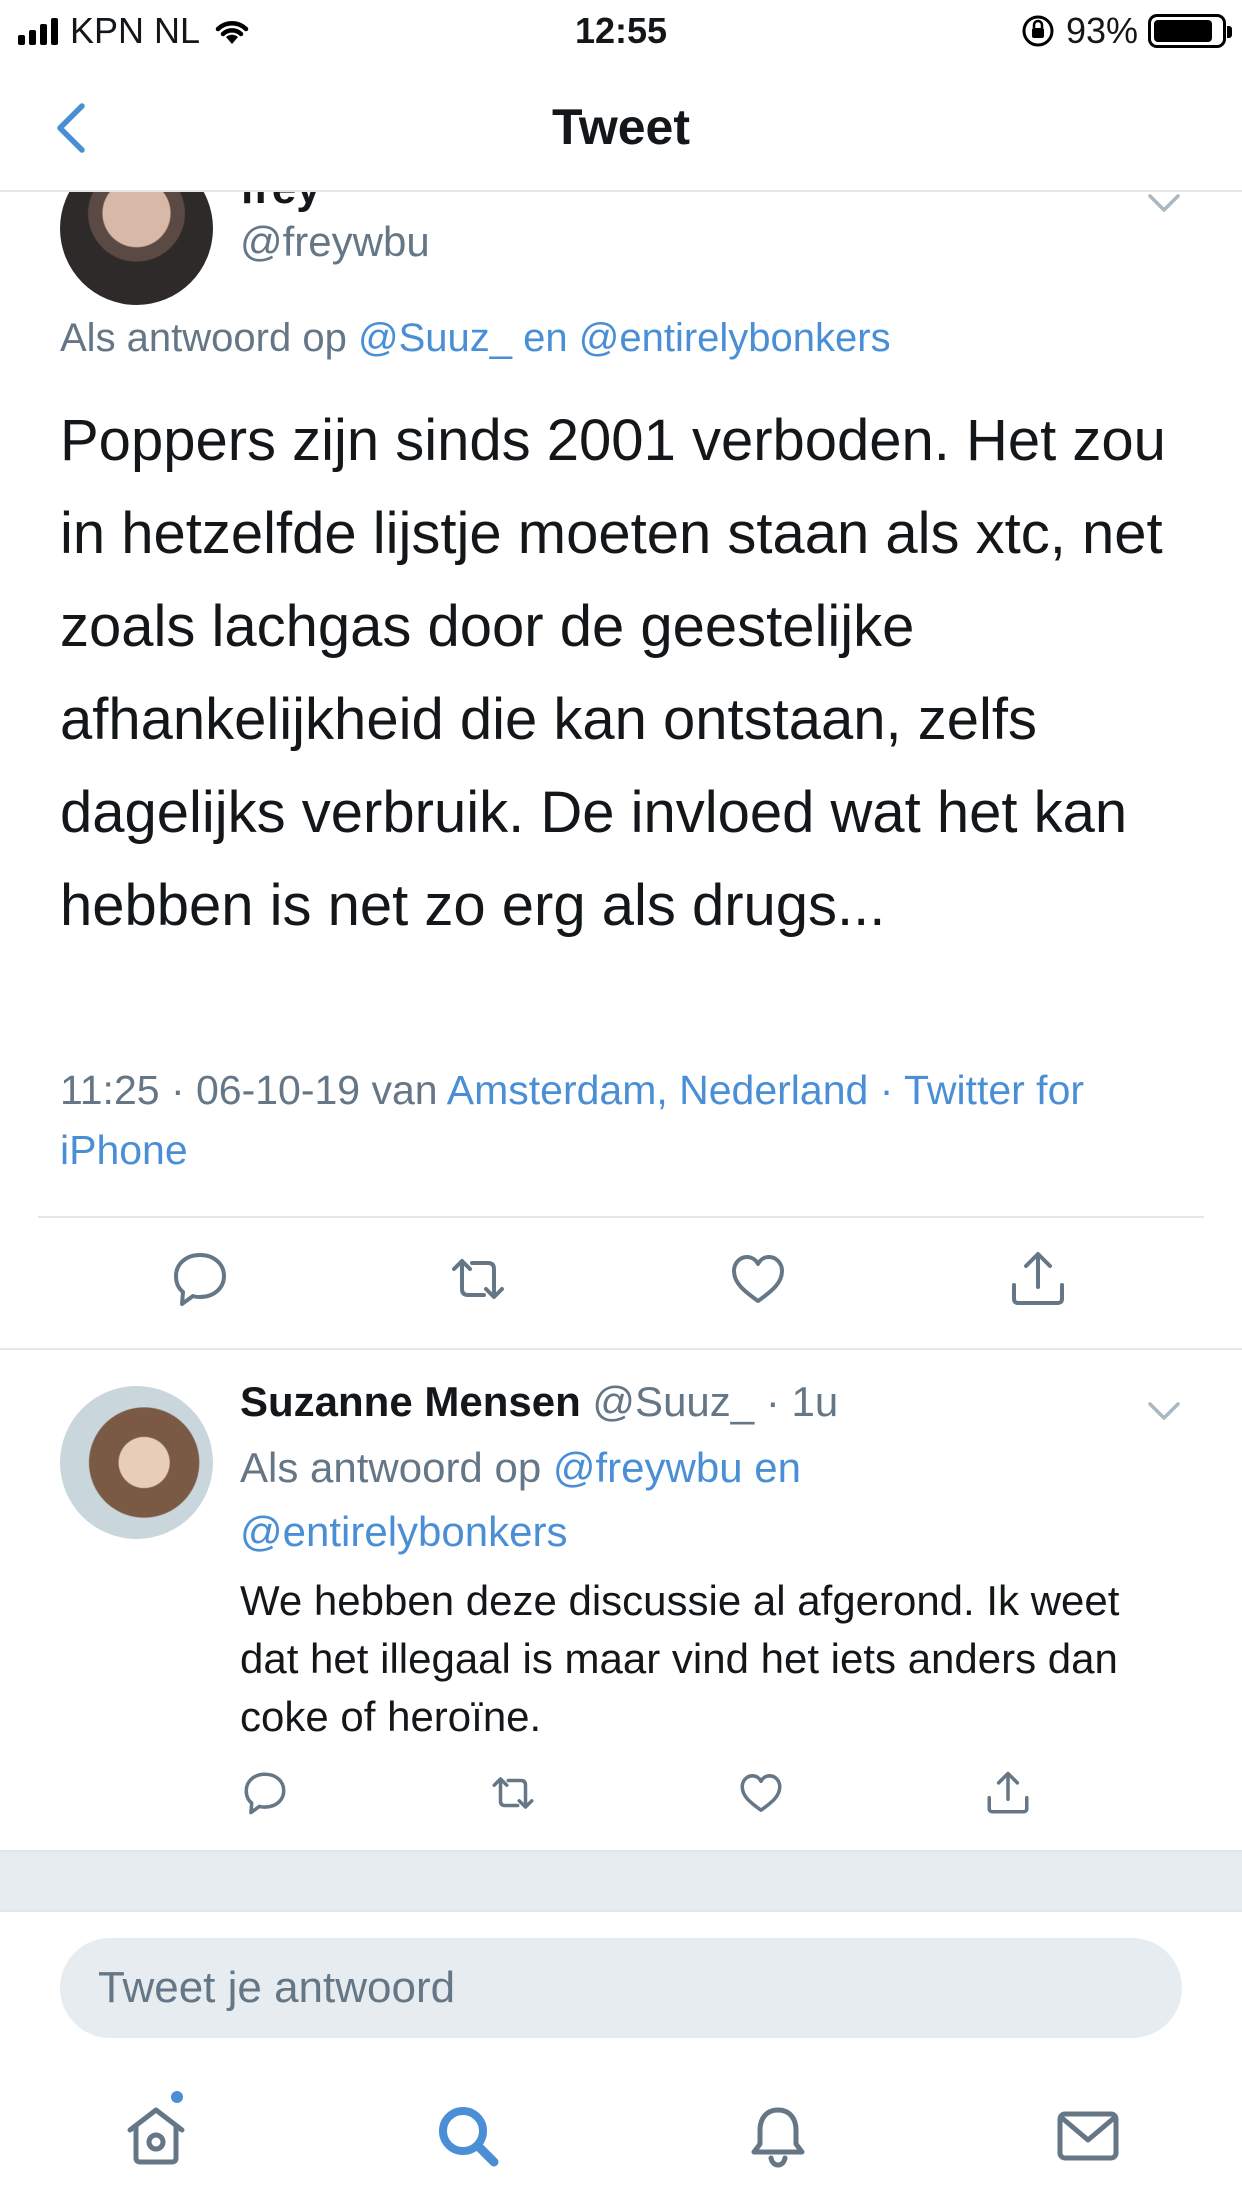  I want to click on messages-icon, so click(1088, 2136).